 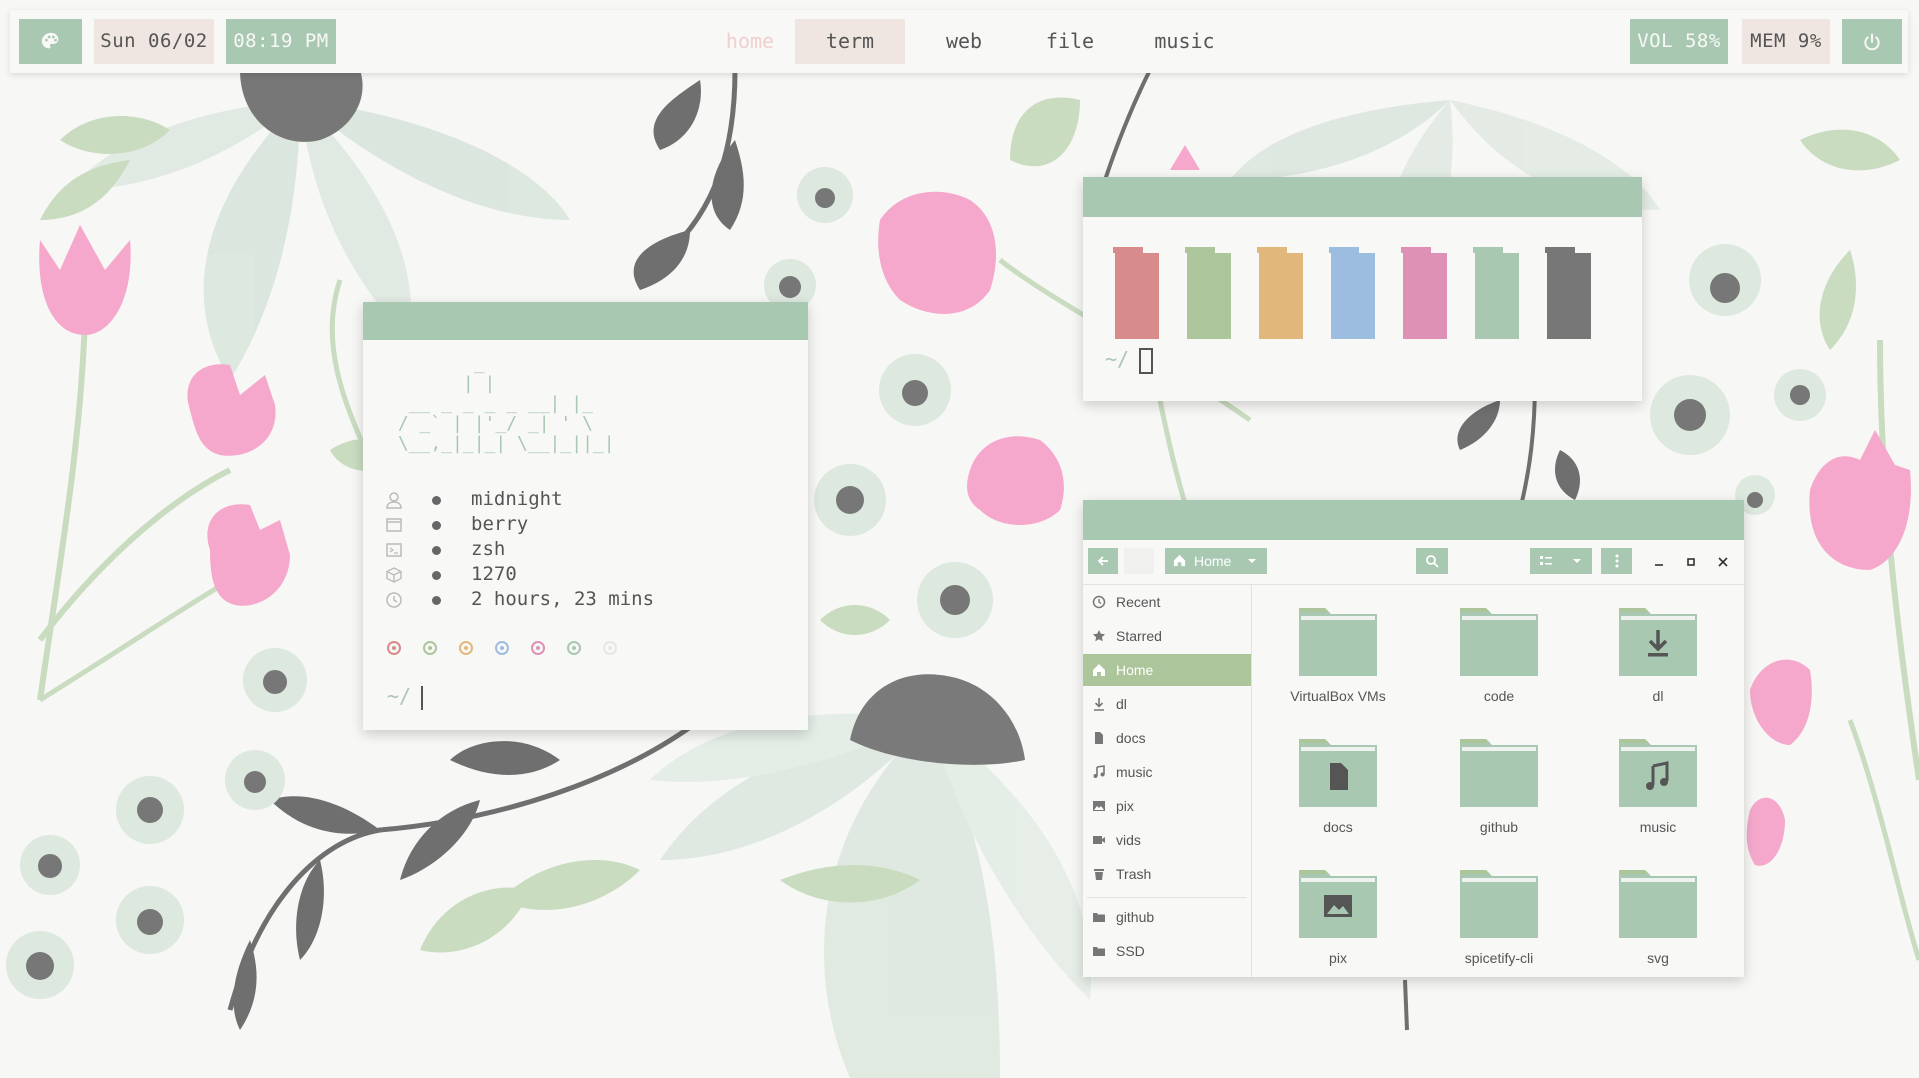 I want to click on search-button, so click(x=1432, y=561).